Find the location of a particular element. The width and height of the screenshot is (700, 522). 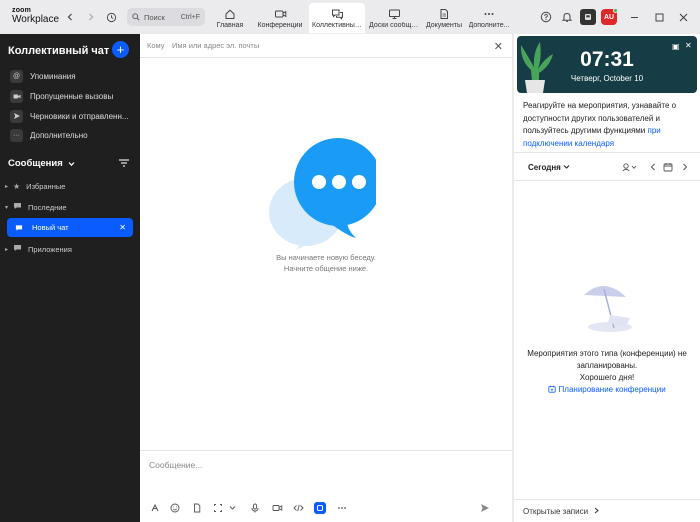

group-apps: ▸ Приложения is located at coordinates (38, 249).